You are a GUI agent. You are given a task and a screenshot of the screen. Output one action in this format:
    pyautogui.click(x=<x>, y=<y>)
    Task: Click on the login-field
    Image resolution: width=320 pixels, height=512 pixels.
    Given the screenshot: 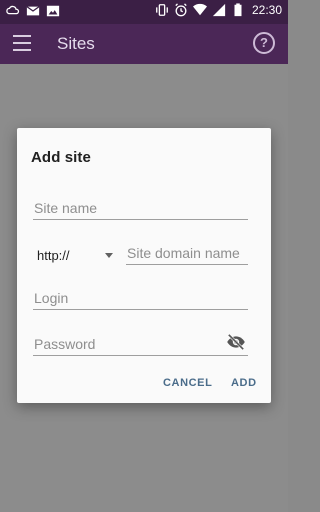 What is the action you would take?
    pyautogui.click(x=140, y=300)
    